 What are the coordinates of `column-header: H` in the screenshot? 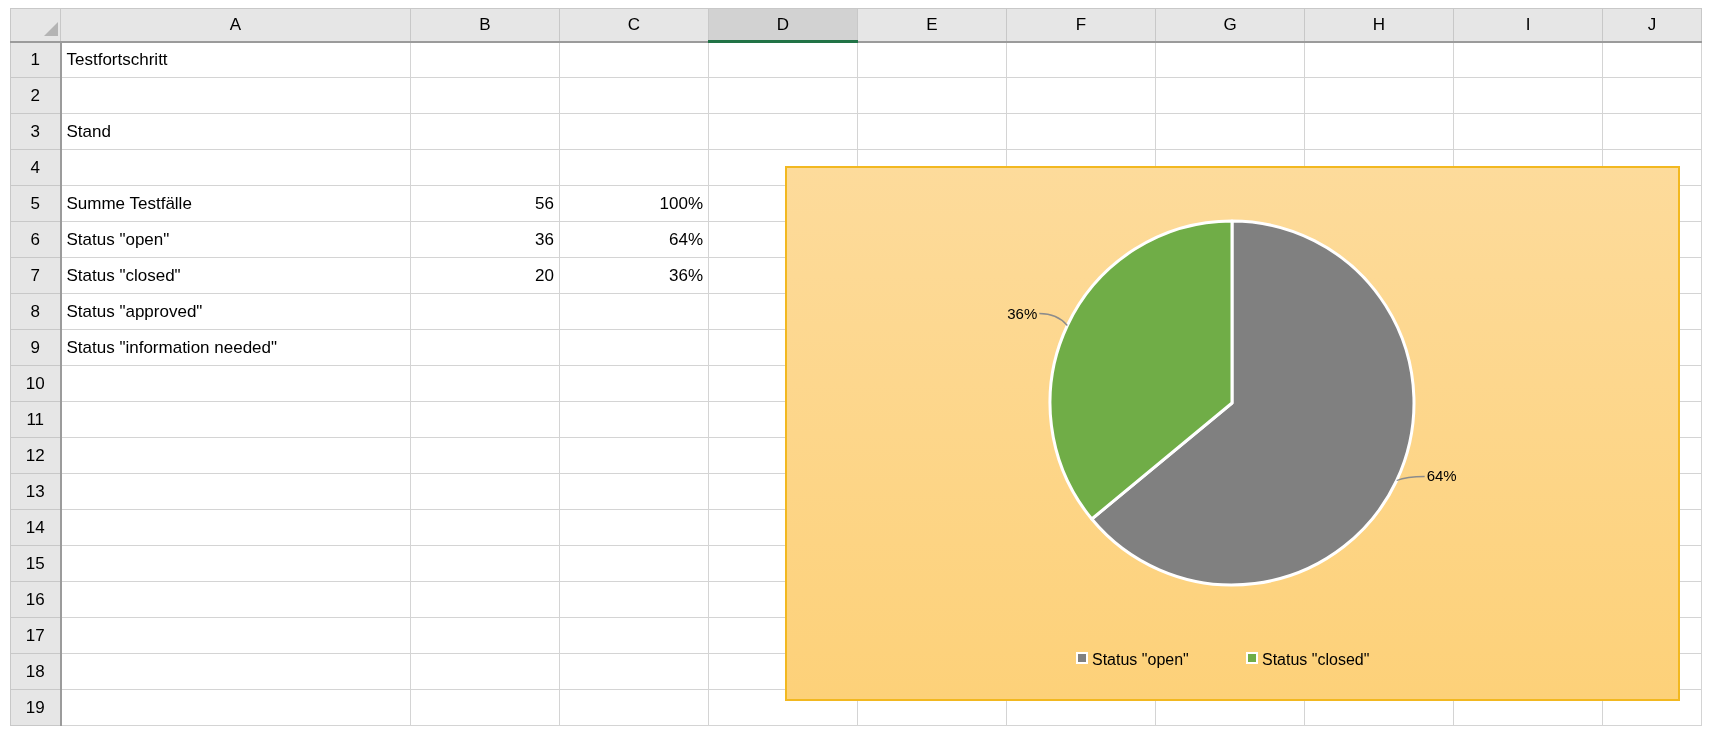 It's located at (1379, 25).